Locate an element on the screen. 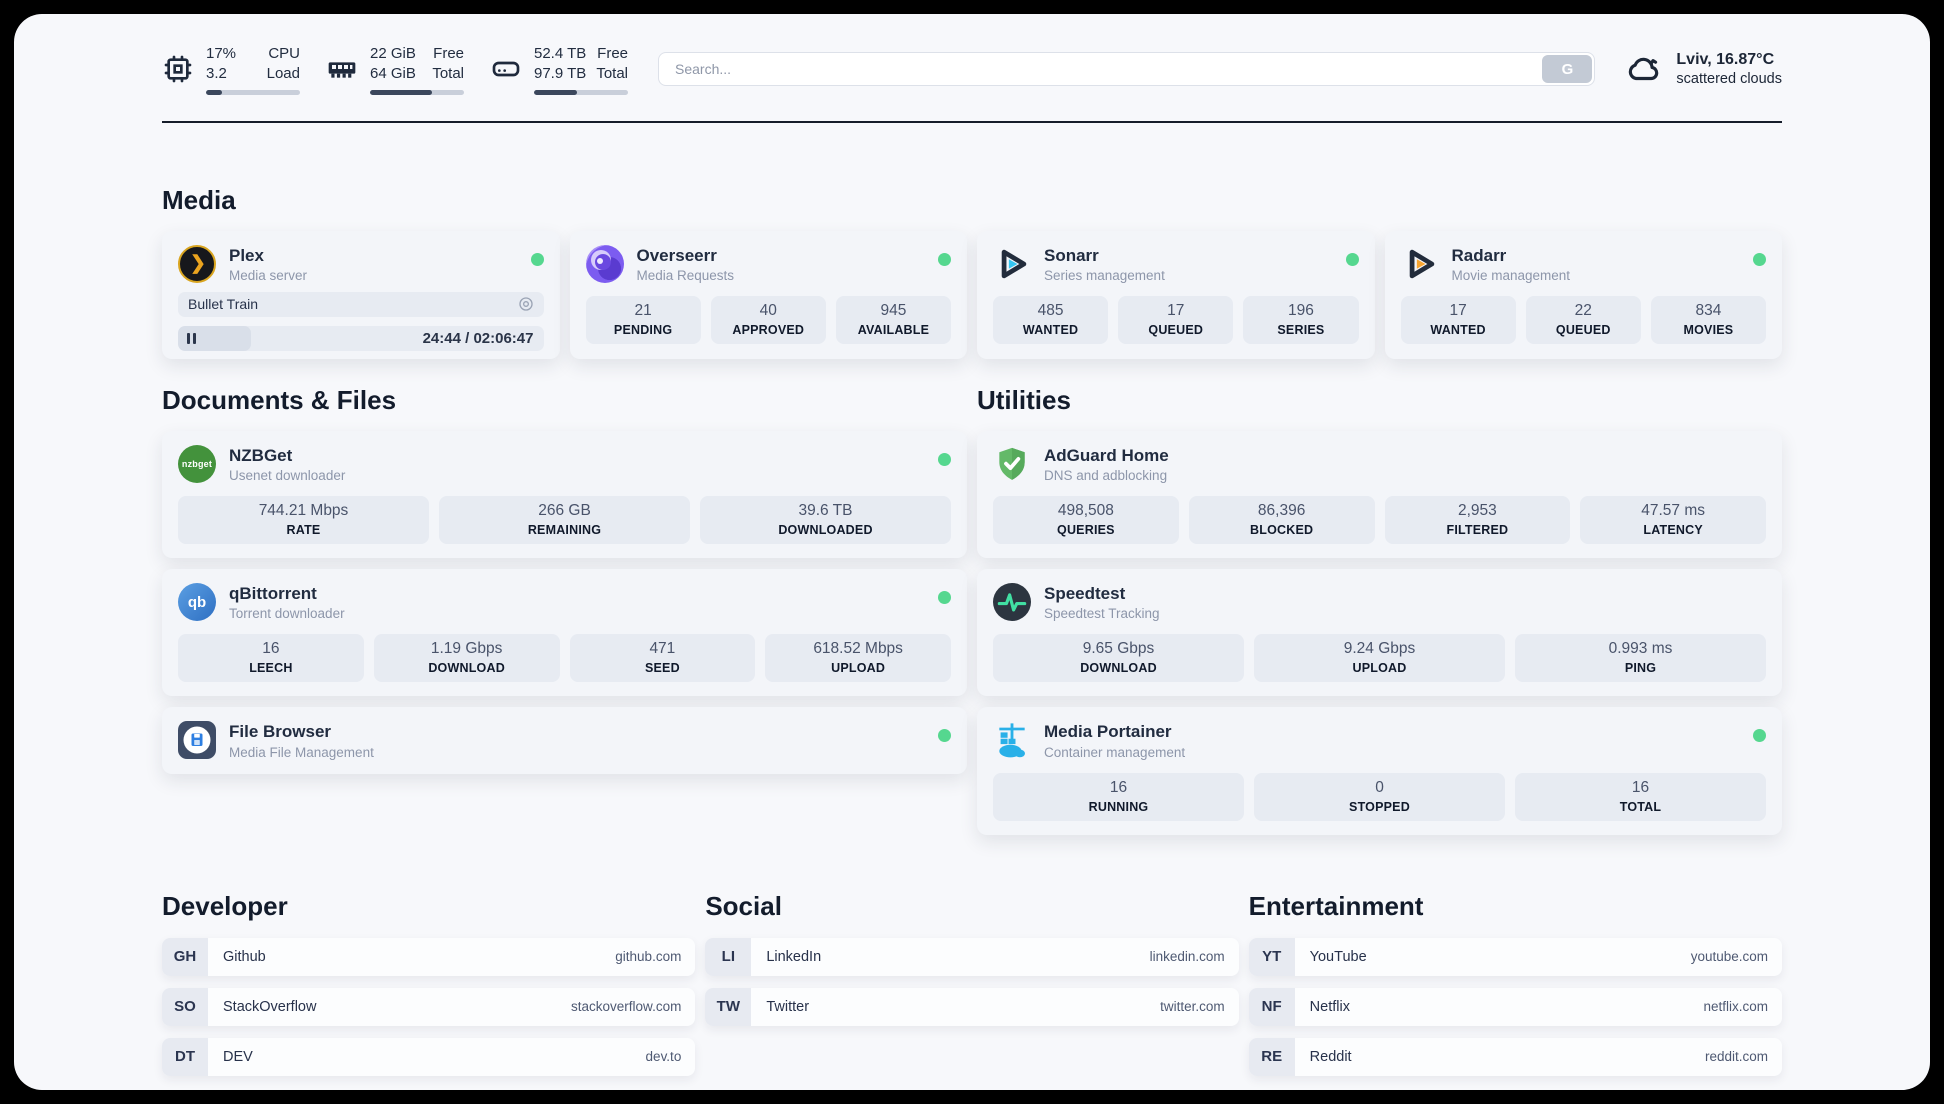  weather-location-temp: Lviv, 16.87°C is located at coordinates (1725, 60).